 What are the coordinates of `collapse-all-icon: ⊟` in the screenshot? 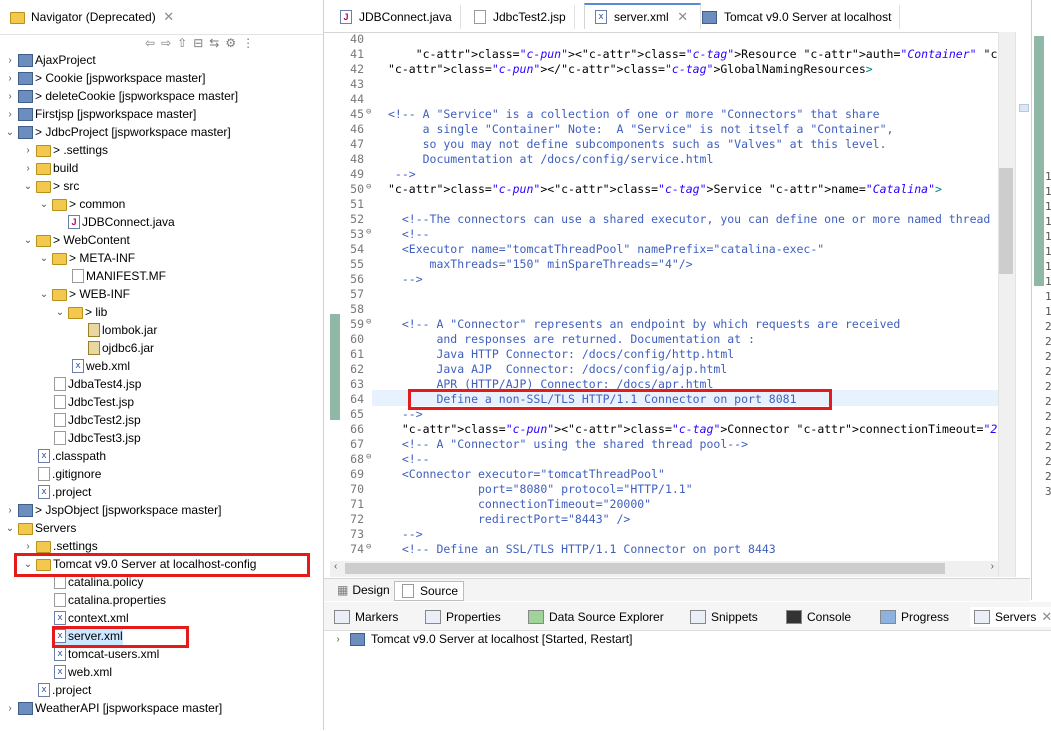 It's located at (198, 43).